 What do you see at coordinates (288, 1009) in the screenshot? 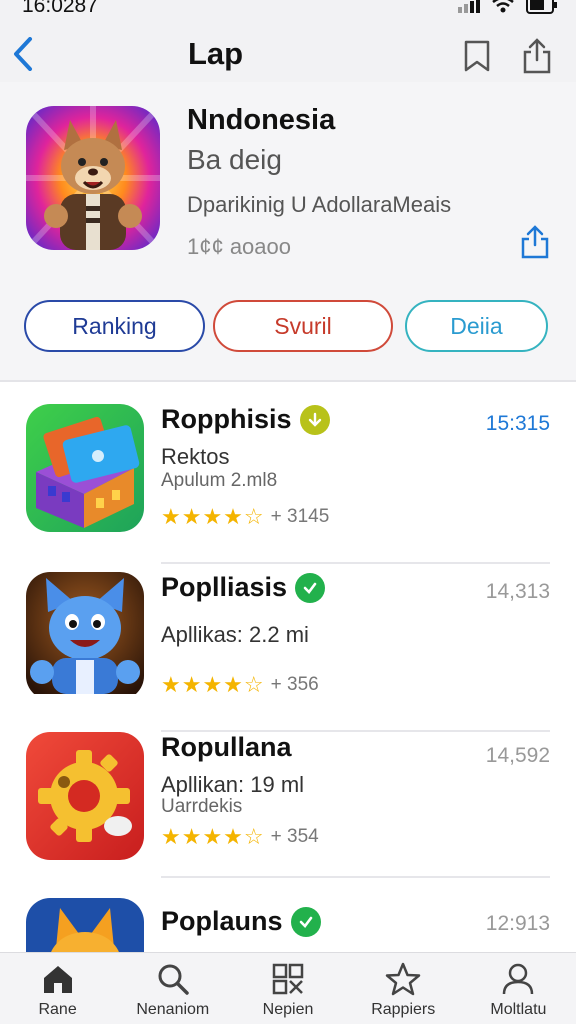
I see `tab-label: Nepien` at bounding box center [288, 1009].